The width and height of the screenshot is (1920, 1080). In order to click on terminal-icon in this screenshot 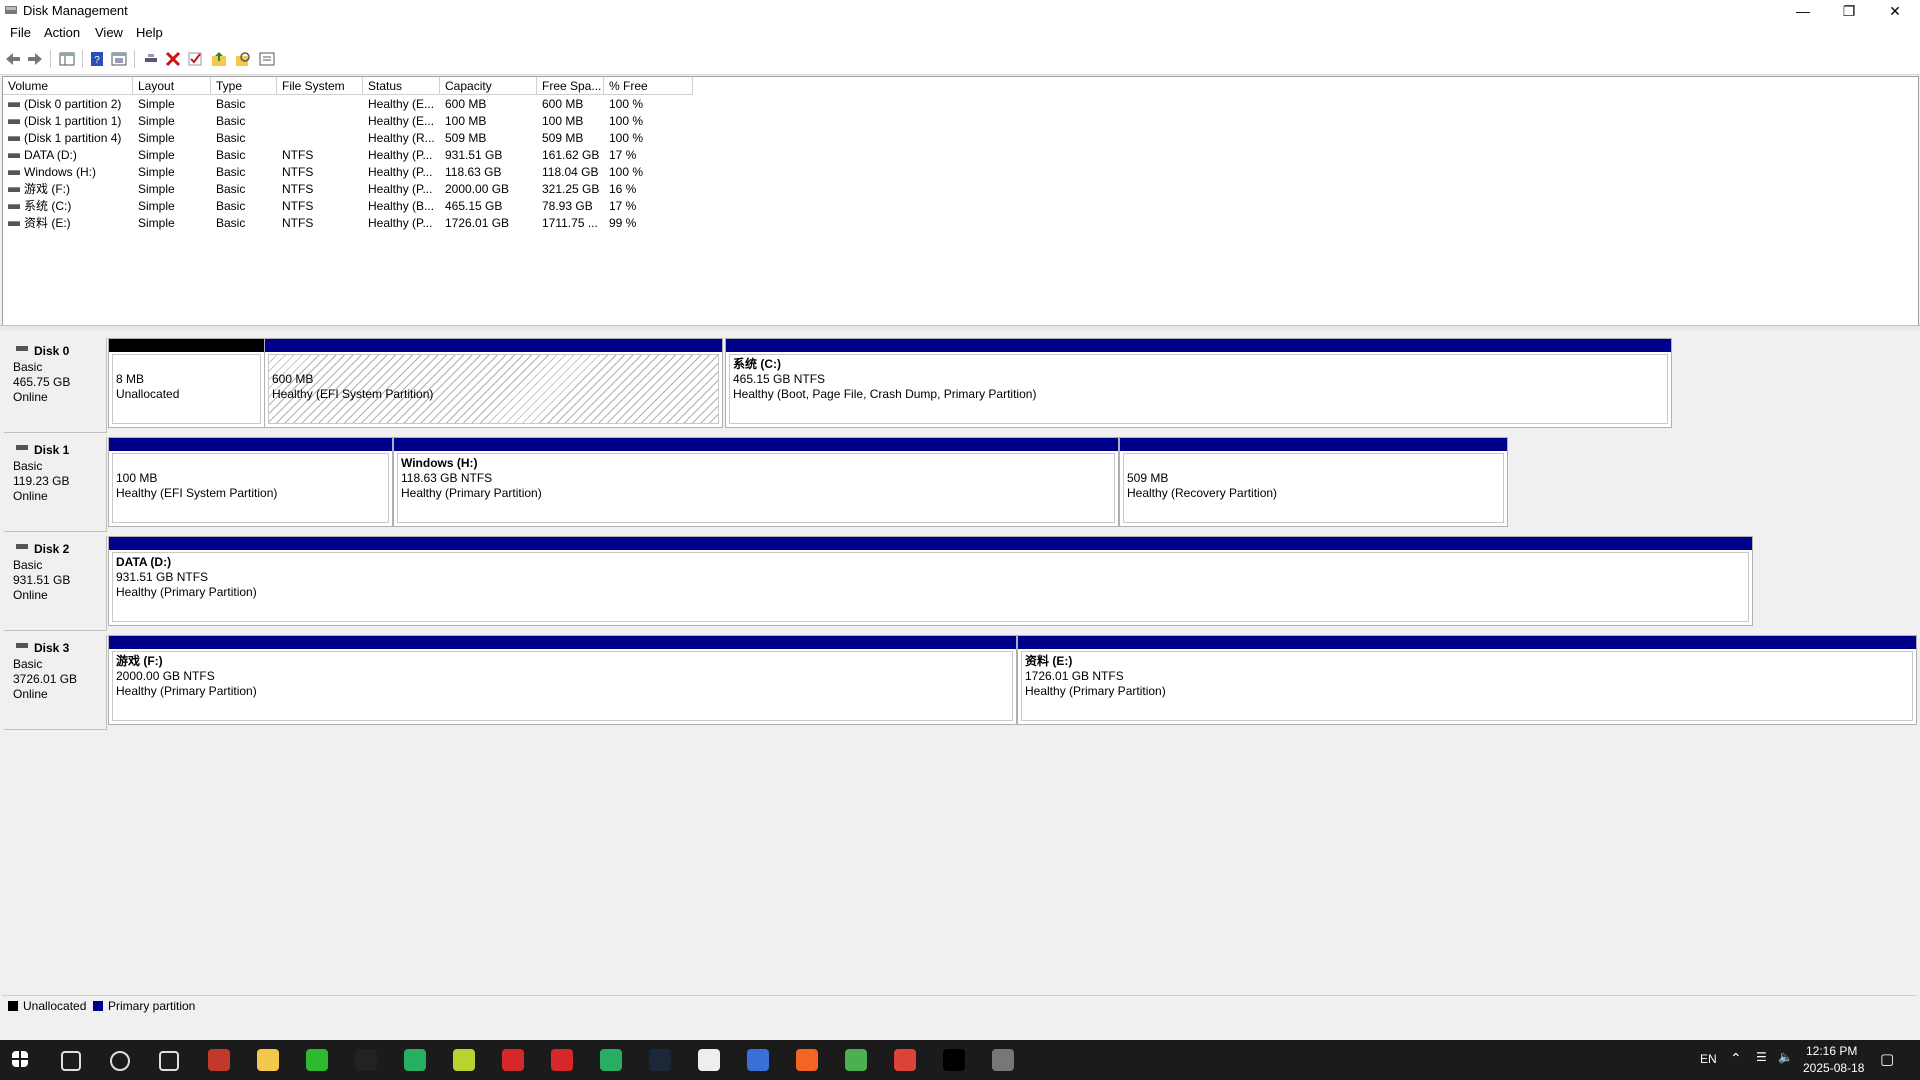, I will do `click(954, 1060)`.